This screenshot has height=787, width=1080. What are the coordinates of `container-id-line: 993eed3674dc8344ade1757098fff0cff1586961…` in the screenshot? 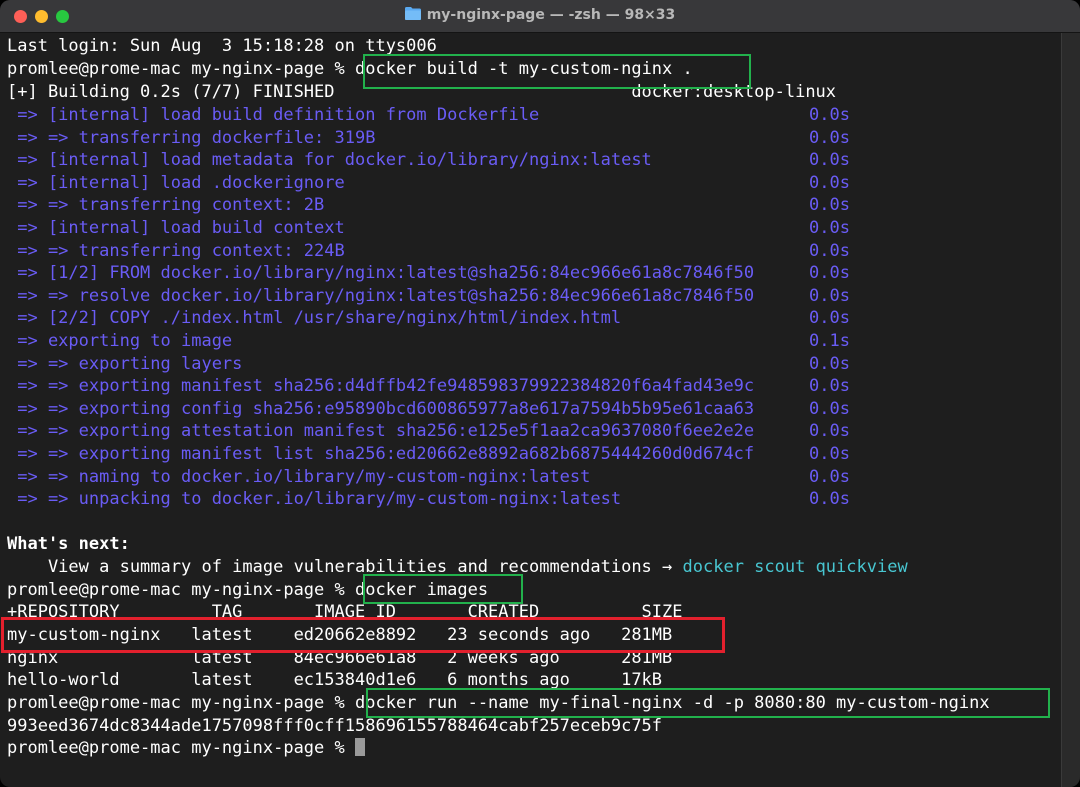 It's located at (335, 726).